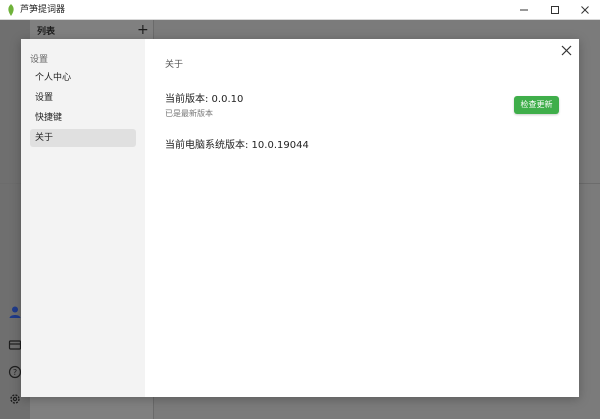  What do you see at coordinates (362, 104) in the screenshot?
I see `version-row: 当前版本: 0.0.10 已是最新版本 检查更新` at bounding box center [362, 104].